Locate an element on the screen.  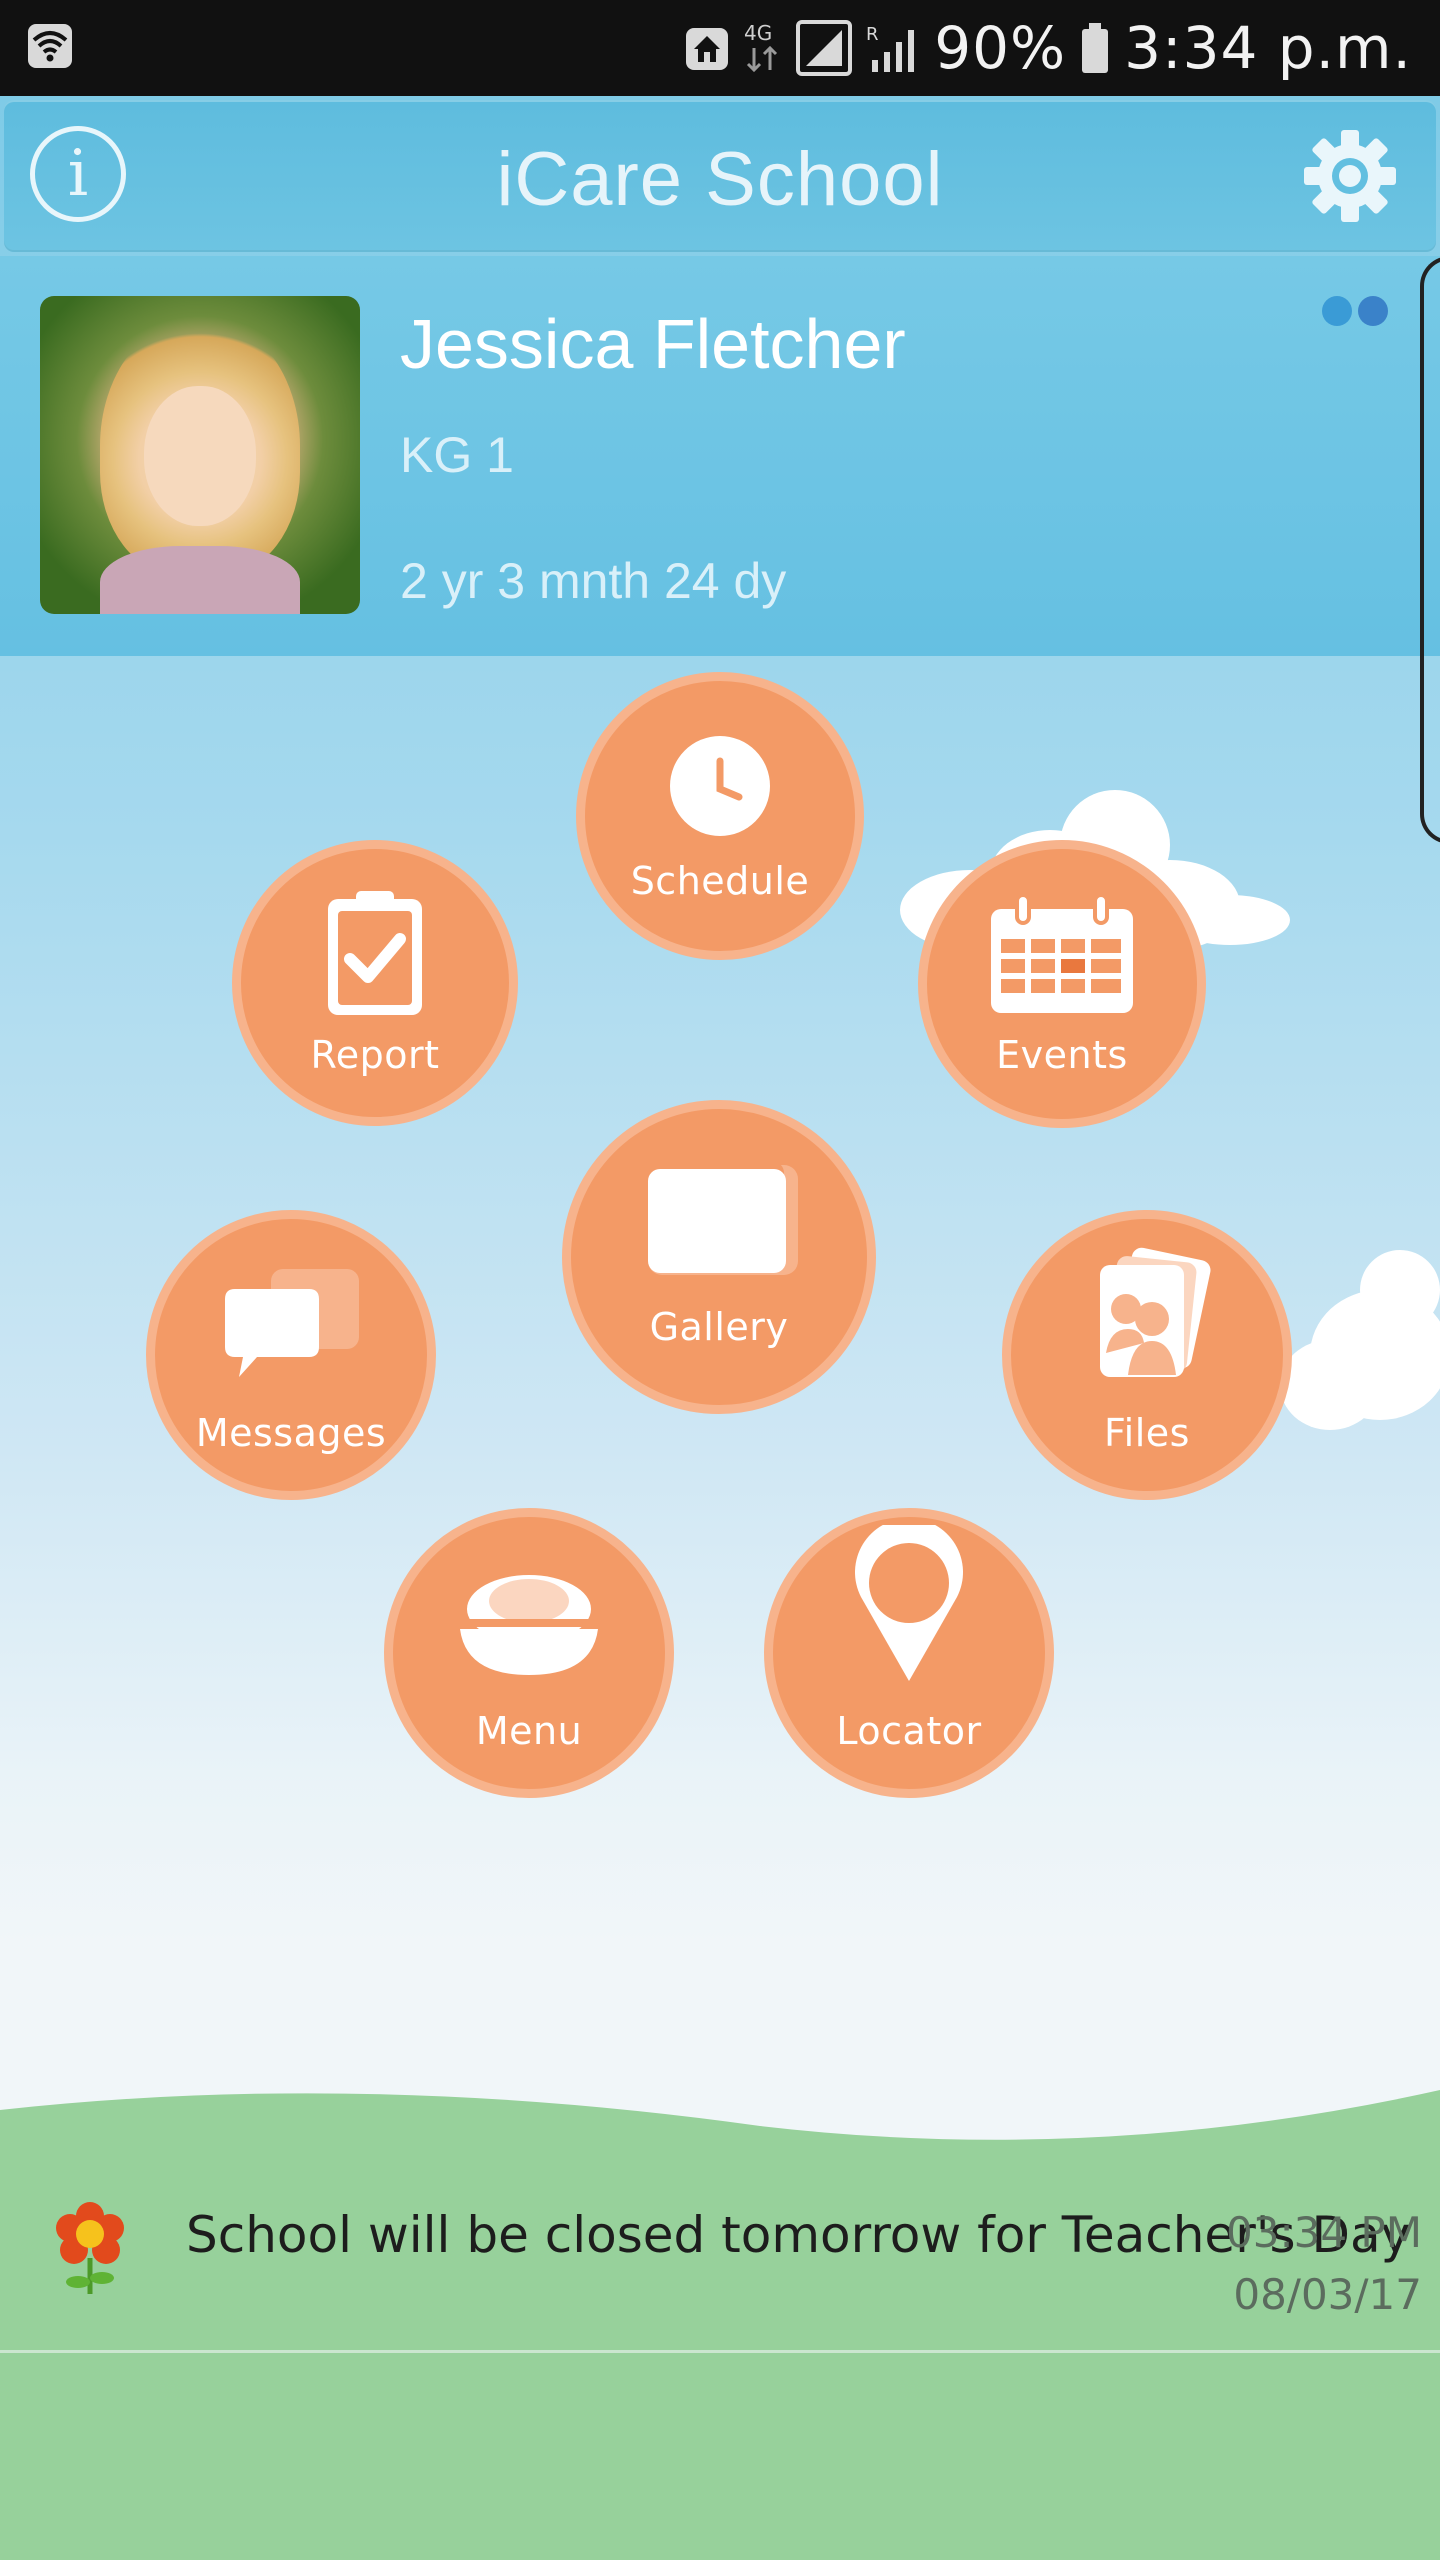
page-indicator is located at coordinates (1355, 311).